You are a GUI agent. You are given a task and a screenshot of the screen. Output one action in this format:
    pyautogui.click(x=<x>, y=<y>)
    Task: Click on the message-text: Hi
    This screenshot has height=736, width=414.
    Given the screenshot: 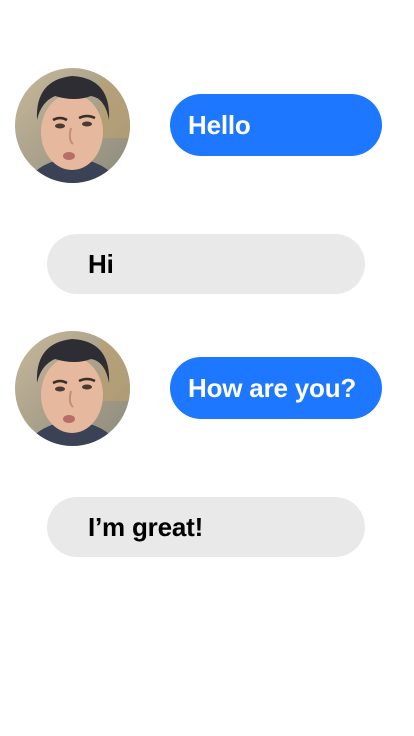 What is the action you would take?
    pyautogui.click(x=101, y=263)
    